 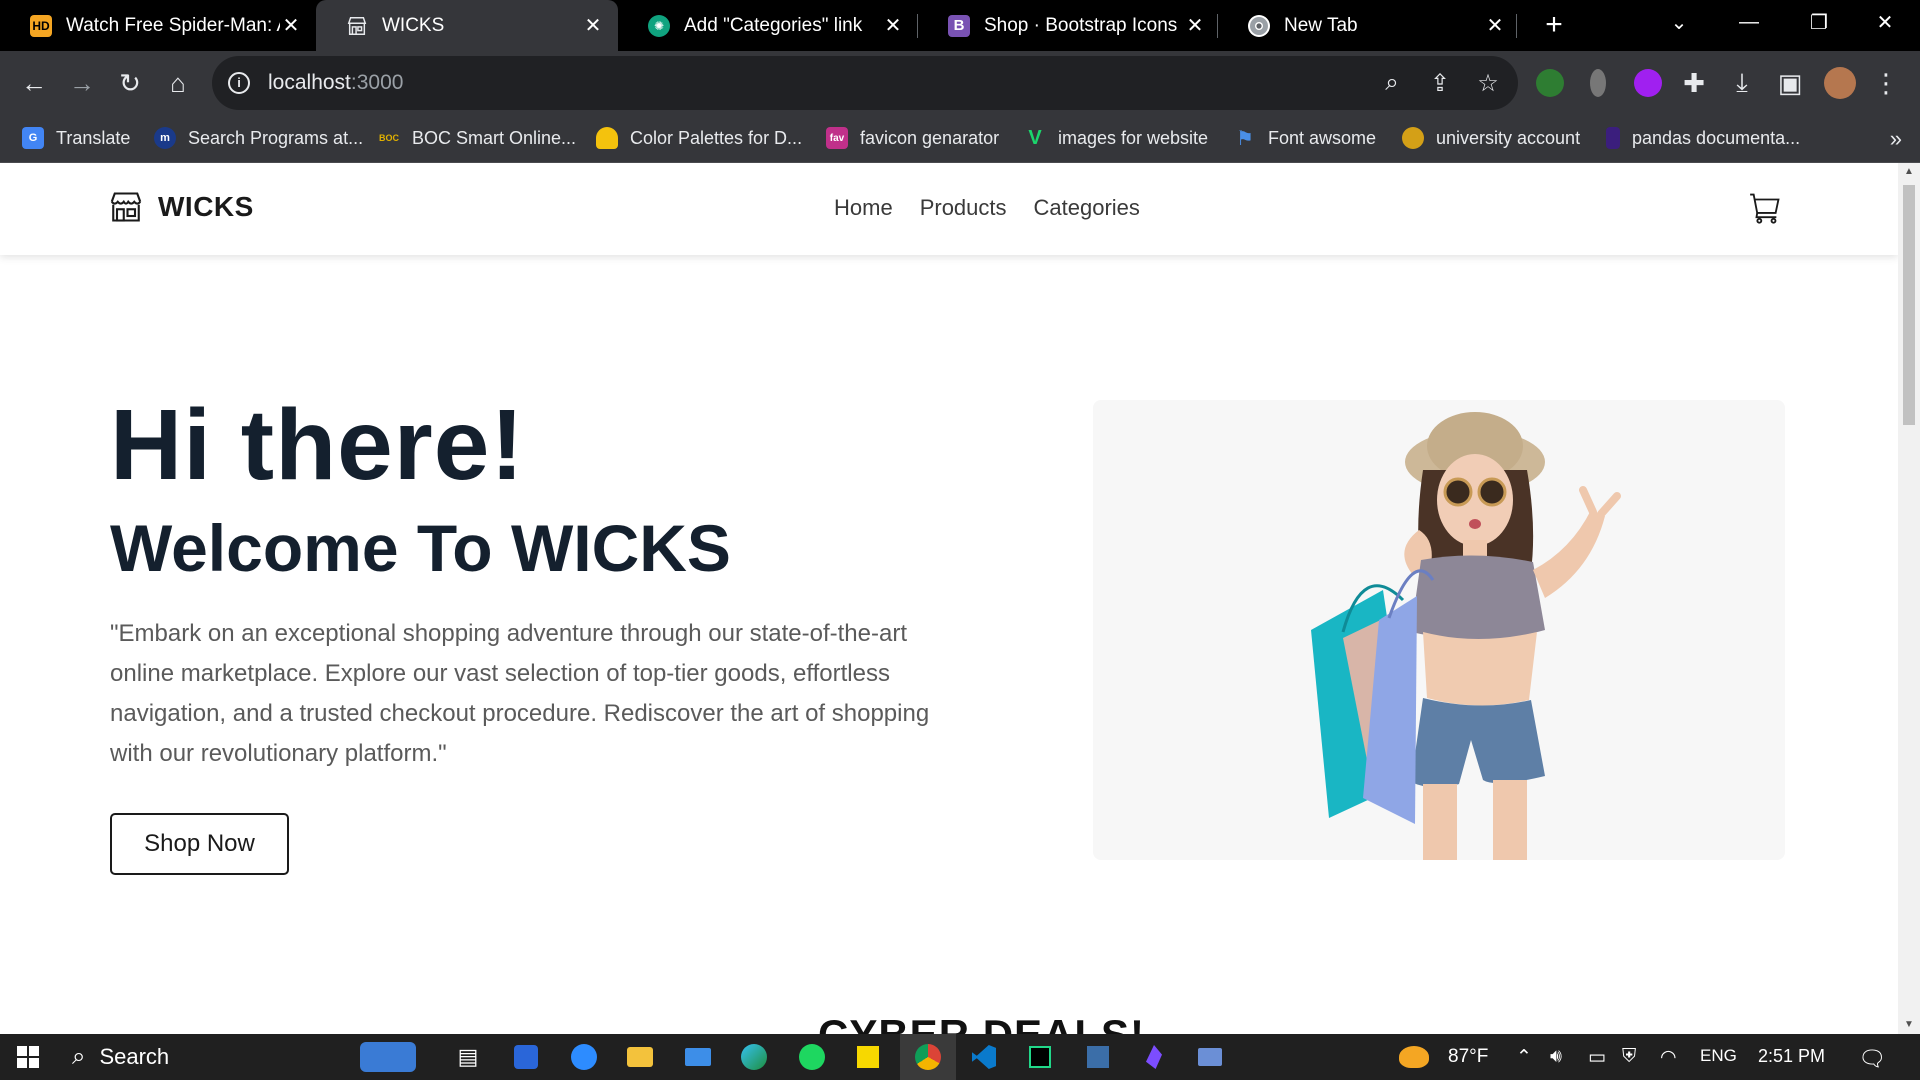 What do you see at coordinates (1516, 26) in the screenshot?
I see `tab-separator` at bounding box center [1516, 26].